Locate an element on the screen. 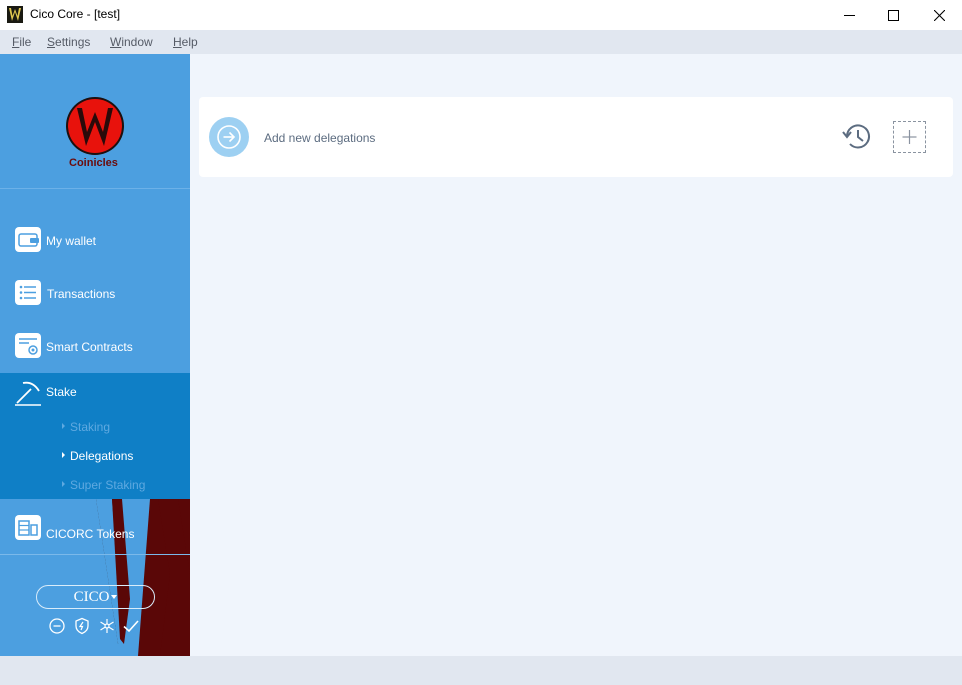 This screenshot has width=962, height=685. caret-down-icon is located at coordinates (114, 597).